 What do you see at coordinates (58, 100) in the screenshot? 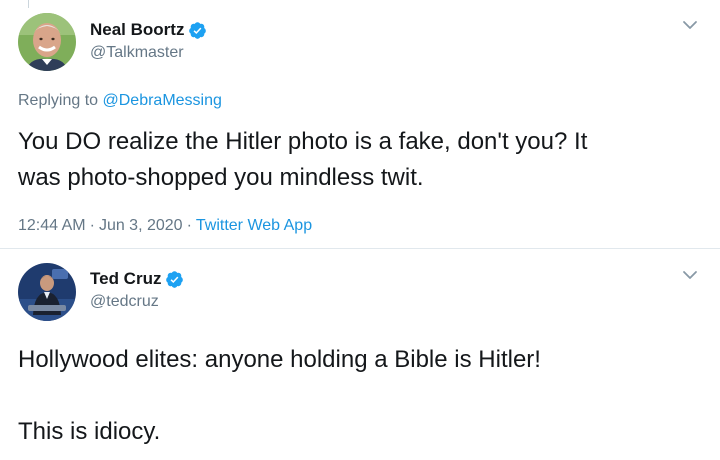
I see `reply-prefix: Replying to` at bounding box center [58, 100].